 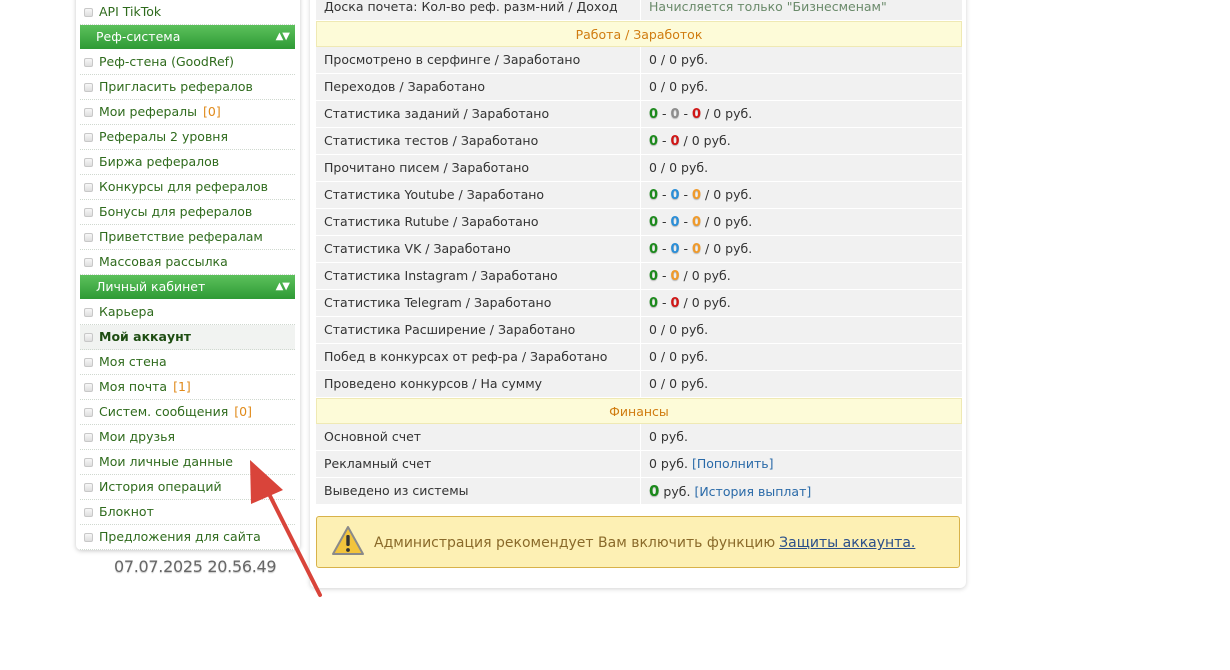 I want to click on sidebar-item-label: Мои рефералы, so click(x=148, y=111).